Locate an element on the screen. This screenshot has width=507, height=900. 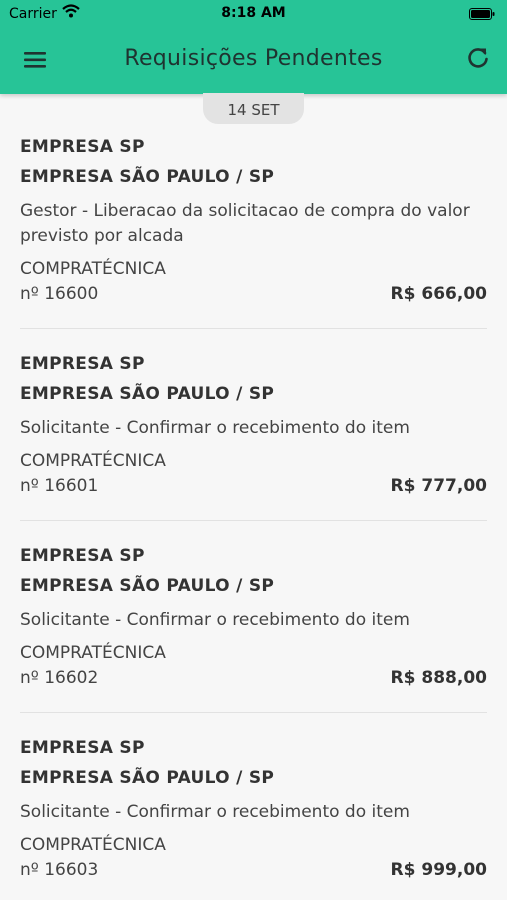
request-footer: nº 16600 R$ 666,00 is located at coordinates (253, 297).